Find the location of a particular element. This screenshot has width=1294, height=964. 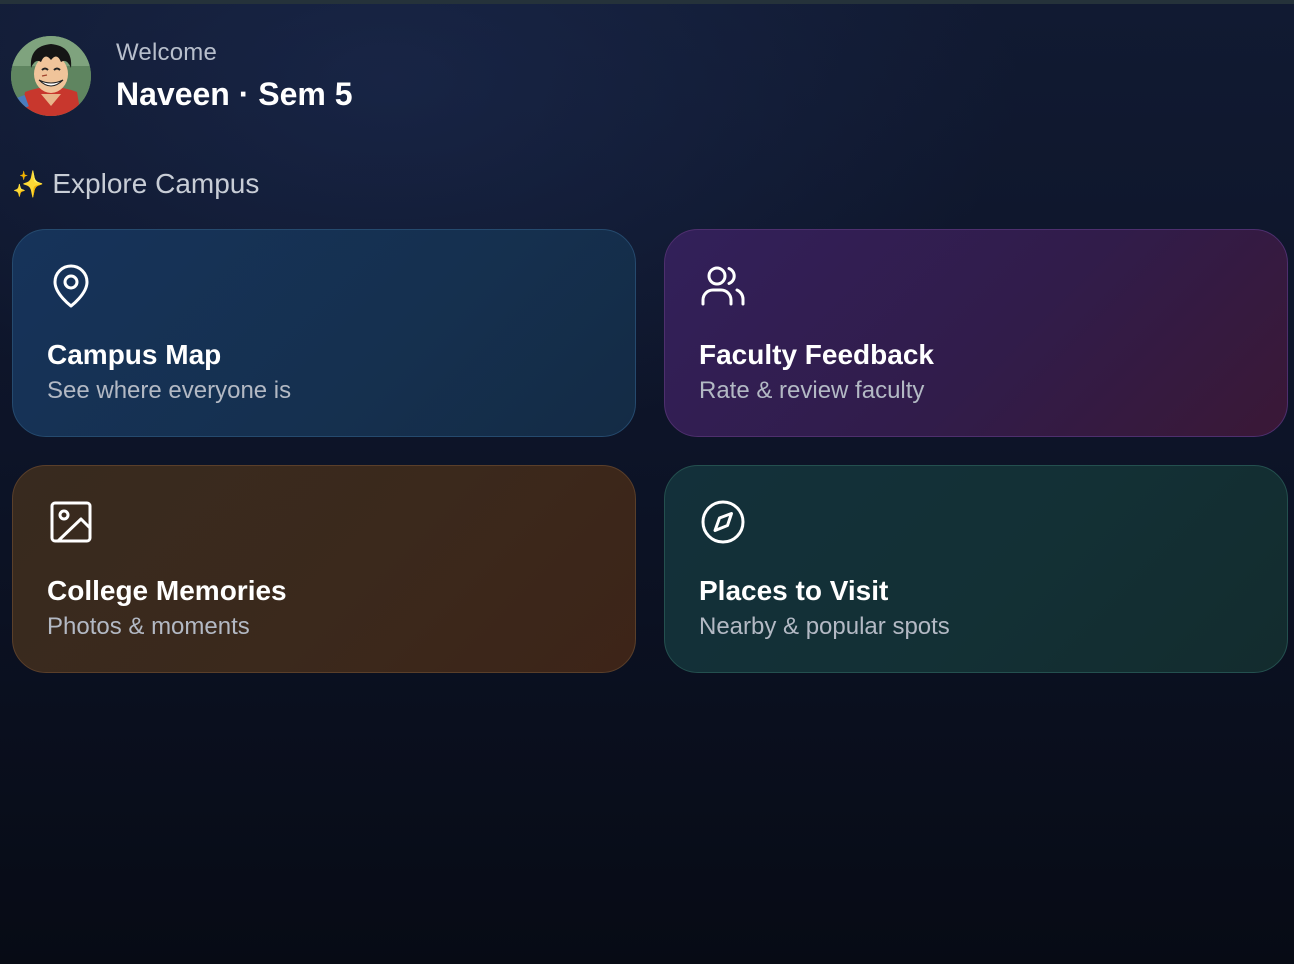

avatar is located at coordinates (51, 76).